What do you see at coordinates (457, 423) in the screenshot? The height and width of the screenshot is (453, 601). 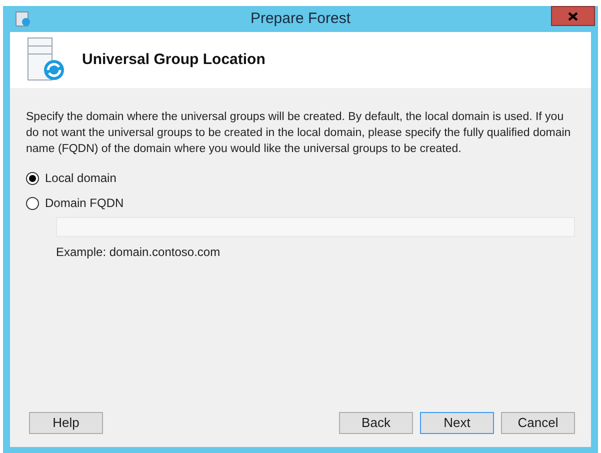 I see `dialog-button: Next` at bounding box center [457, 423].